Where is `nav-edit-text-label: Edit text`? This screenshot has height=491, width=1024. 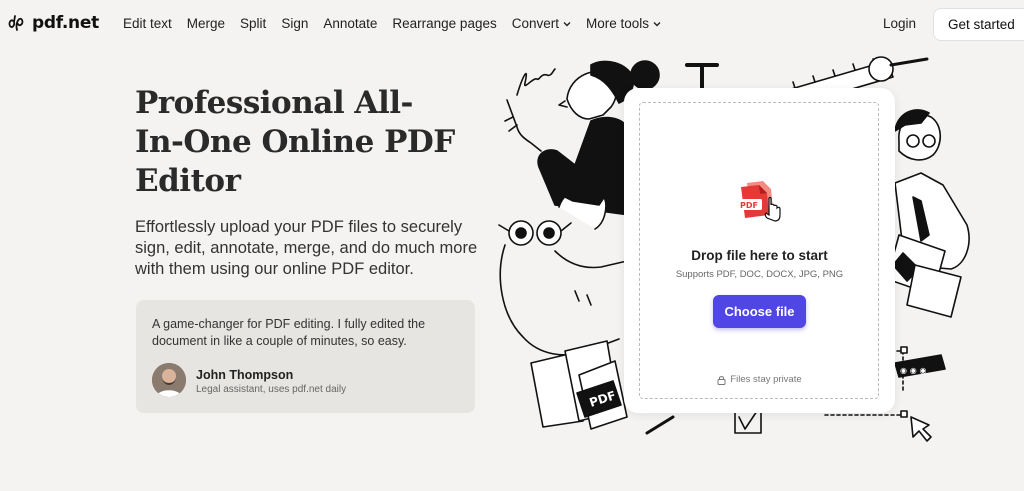 nav-edit-text-label: Edit text is located at coordinates (147, 23).